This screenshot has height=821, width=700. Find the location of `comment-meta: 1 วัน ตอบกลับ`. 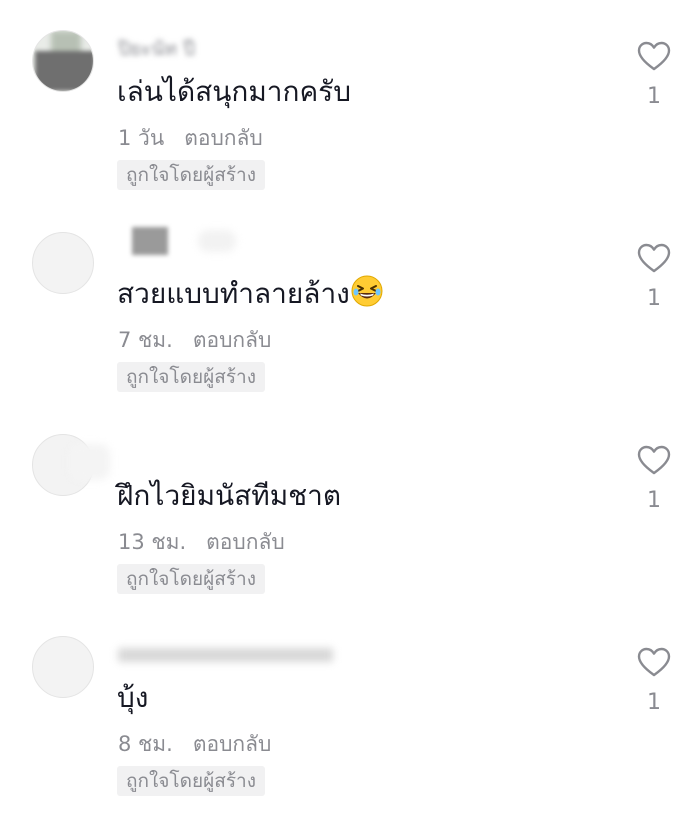

comment-meta: 1 วัน ตอบกลับ is located at coordinates (190, 138).